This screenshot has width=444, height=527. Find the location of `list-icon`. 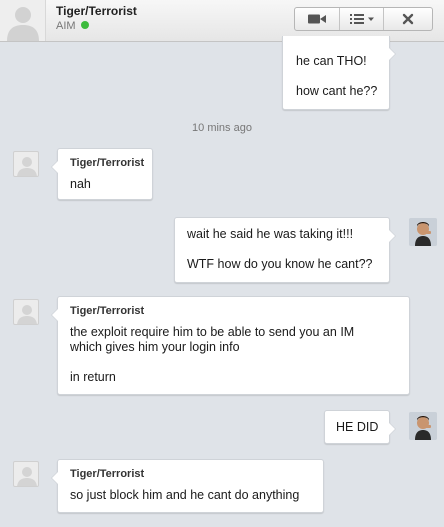

list-icon is located at coordinates (361, 19).